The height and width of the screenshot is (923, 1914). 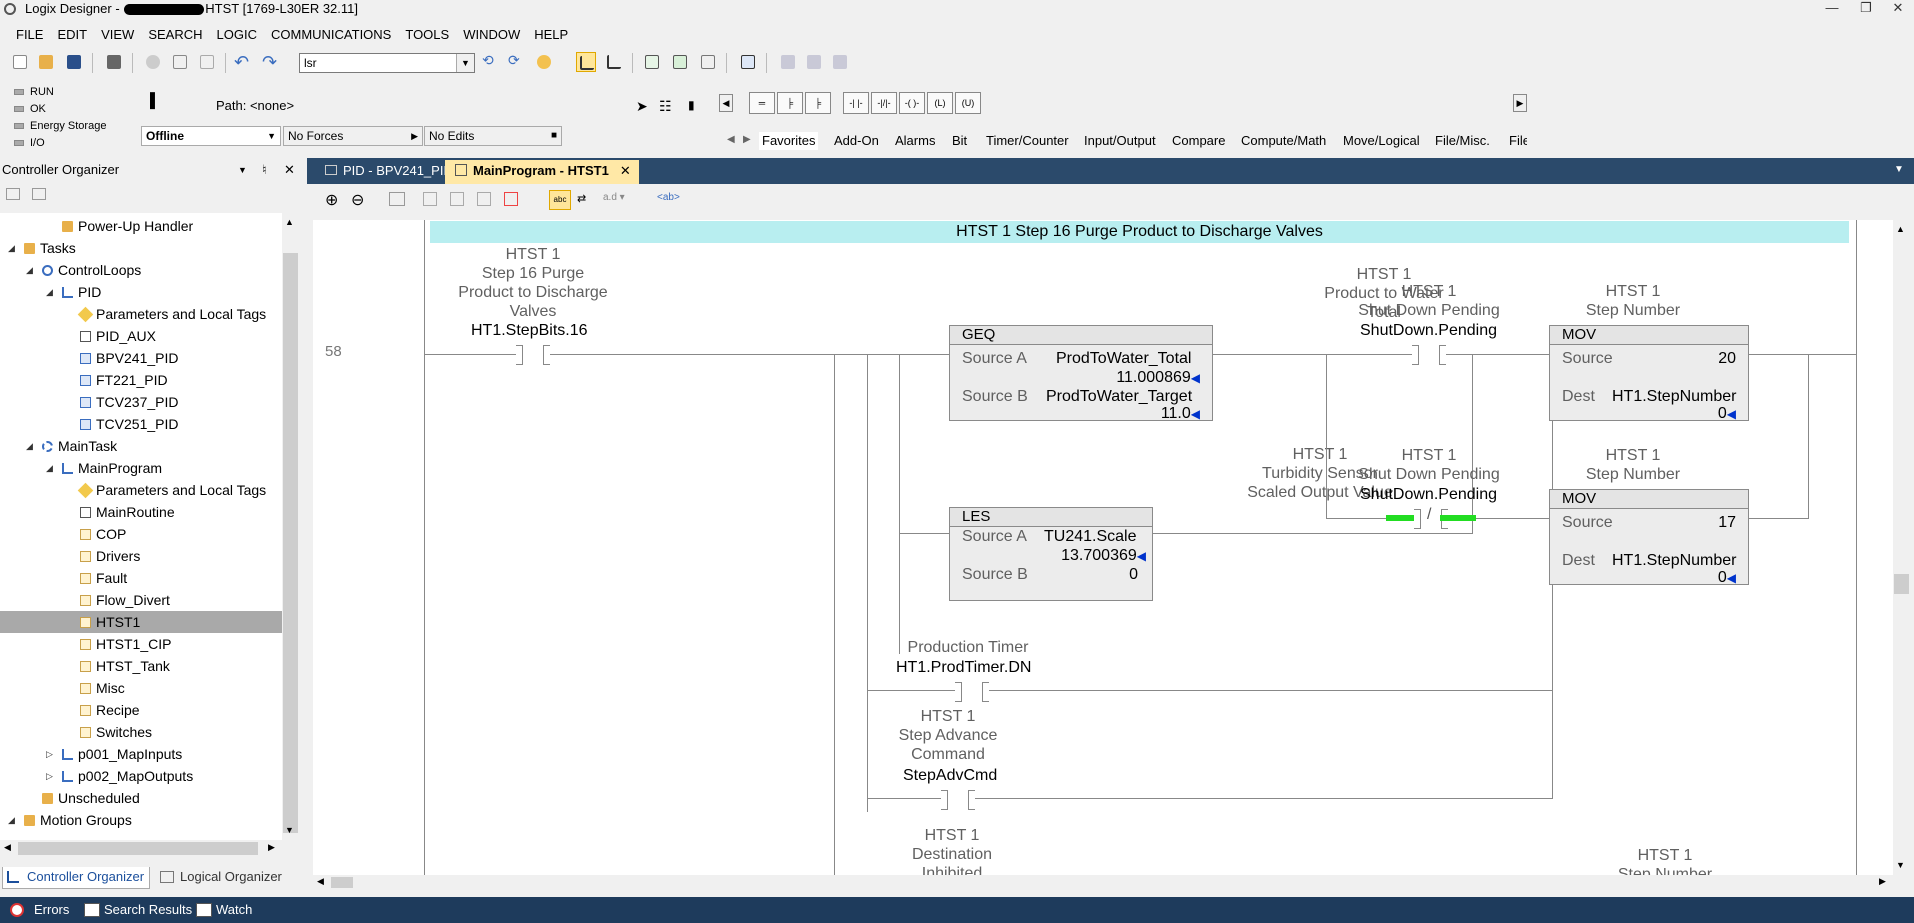 I want to click on tree-item: Parameters and Local Tags, so click(x=171, y=314).